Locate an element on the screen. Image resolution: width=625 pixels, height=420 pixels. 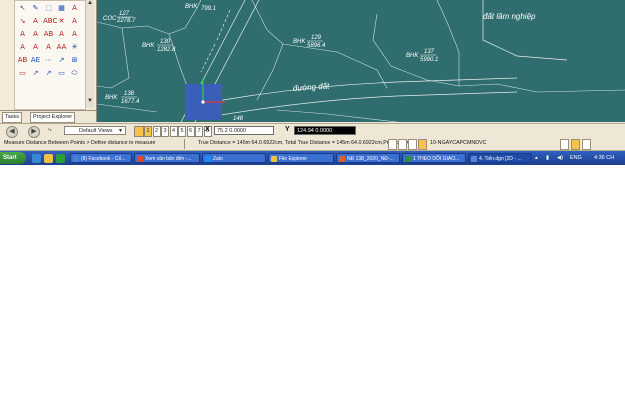
parcel-138-name: BHK is located at coordinates (111, 98).